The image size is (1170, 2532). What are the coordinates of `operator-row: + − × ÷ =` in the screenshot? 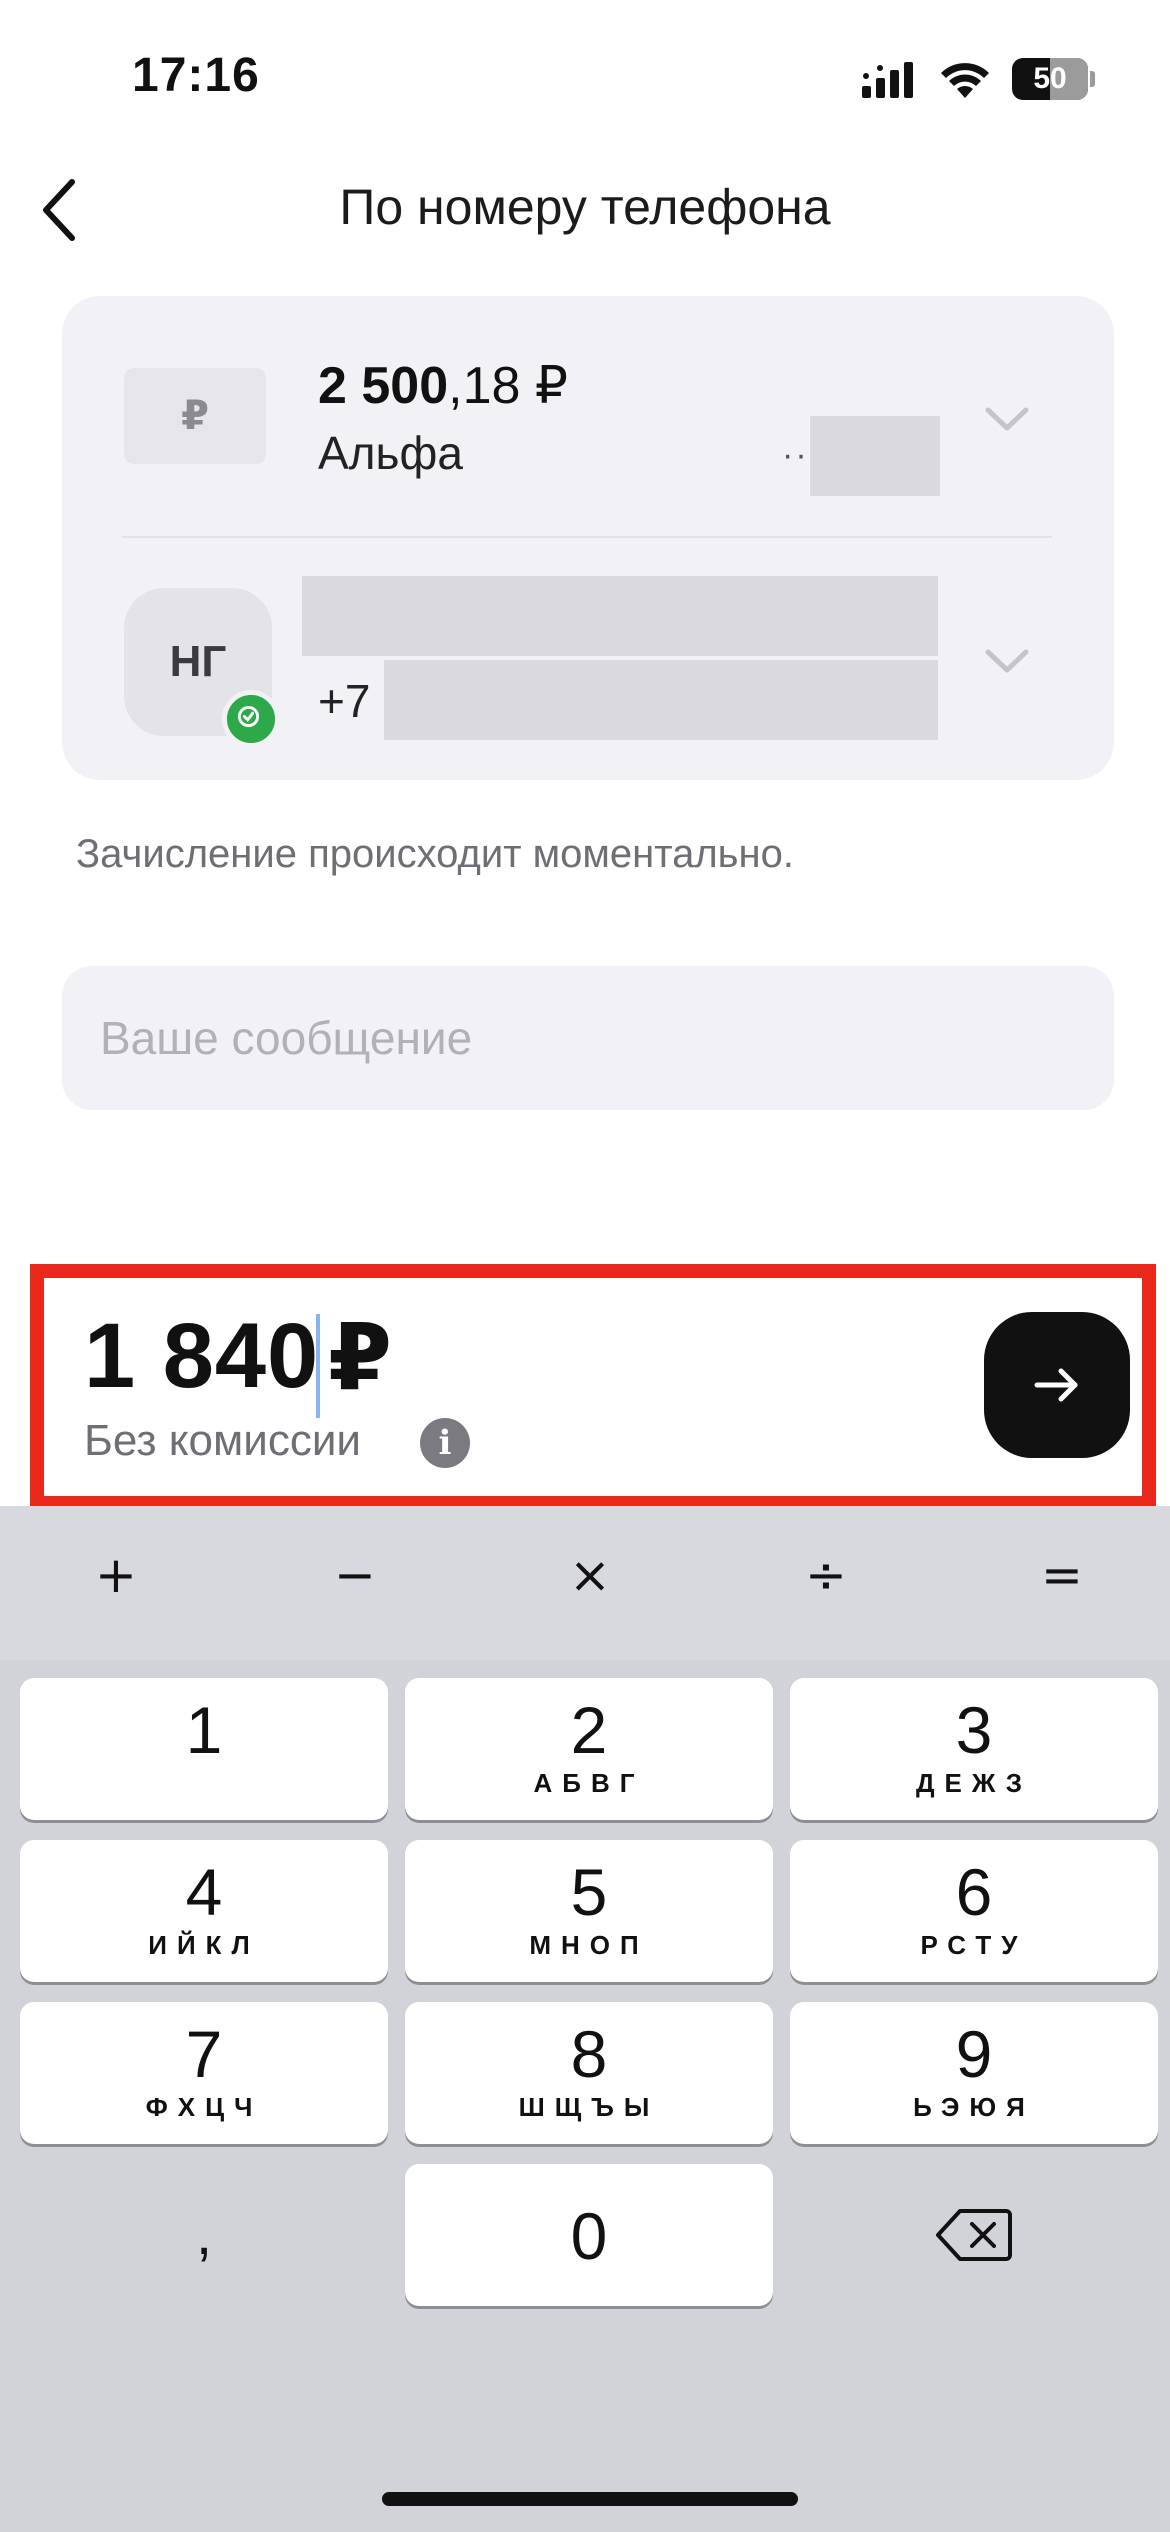 It's located at (585, 1583).